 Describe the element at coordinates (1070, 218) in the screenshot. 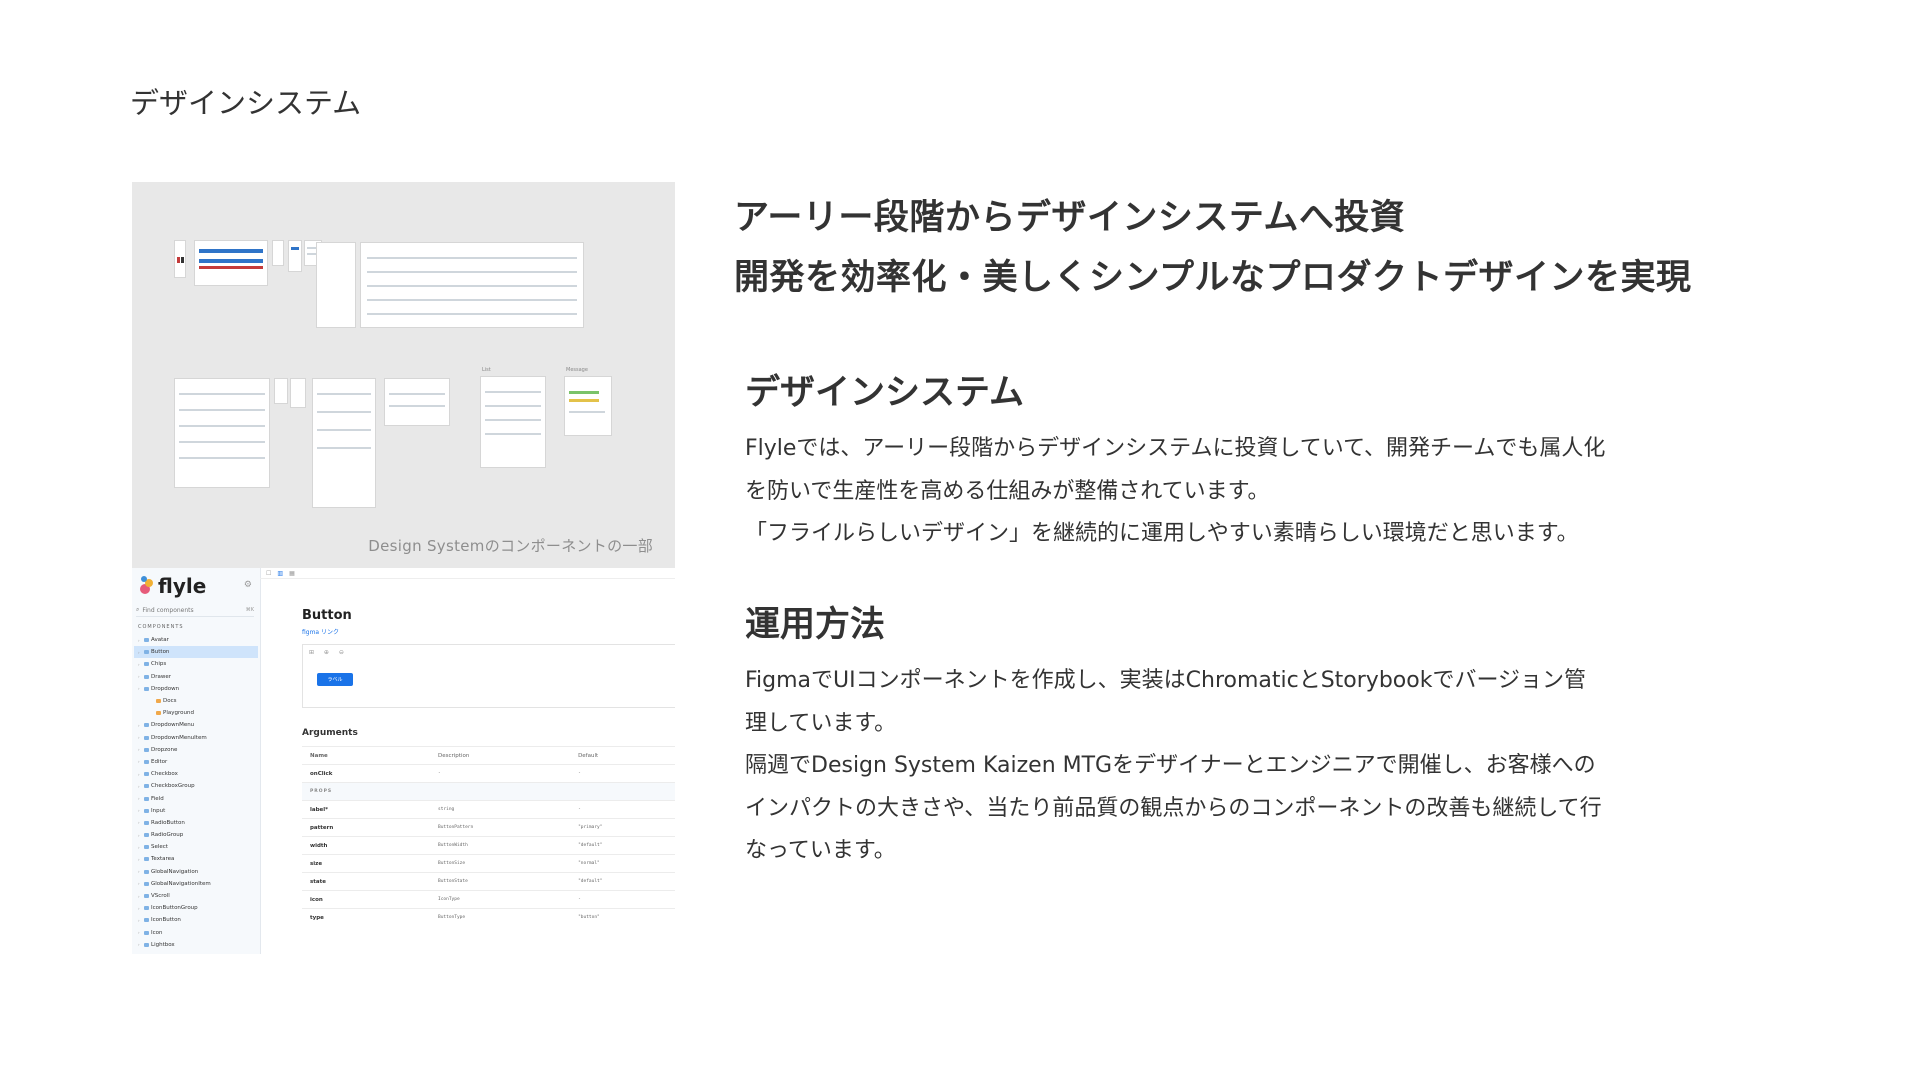

I see `headline-line-1: アーリー段階からデザインシステムへ投資` at that location.